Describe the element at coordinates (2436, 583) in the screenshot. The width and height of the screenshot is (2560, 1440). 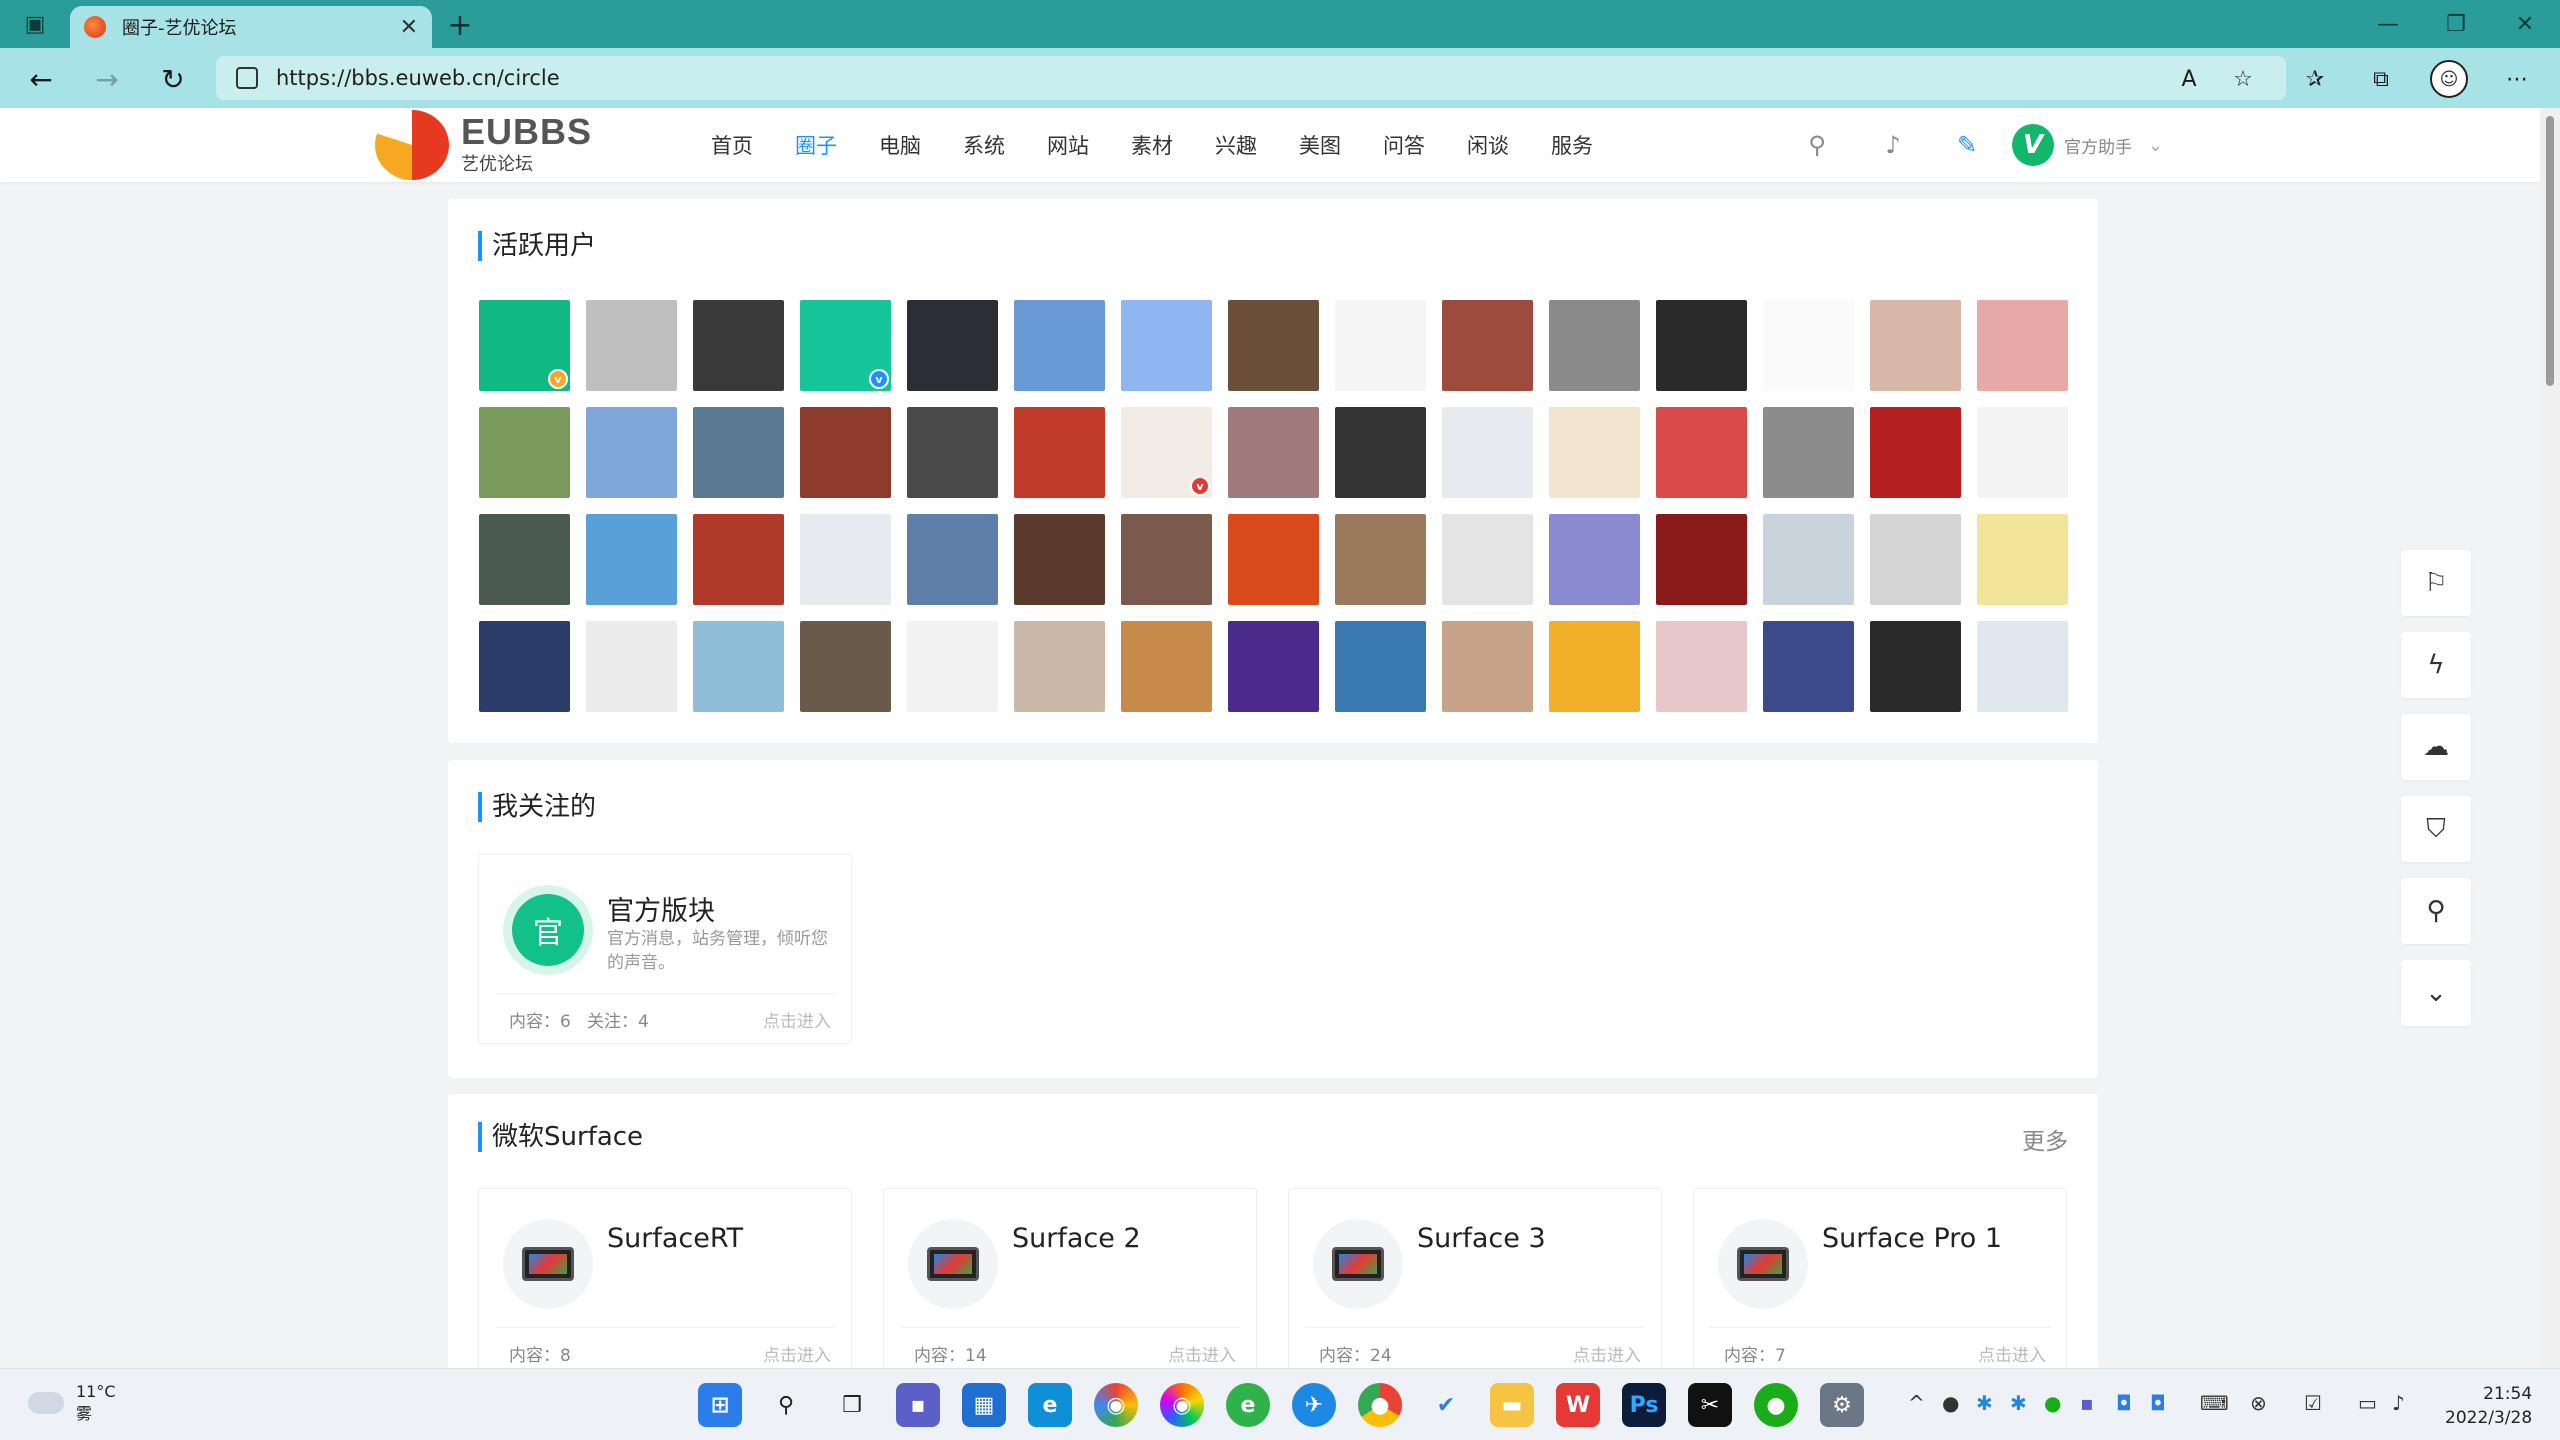
I see `report-button: ⚐` at that location.